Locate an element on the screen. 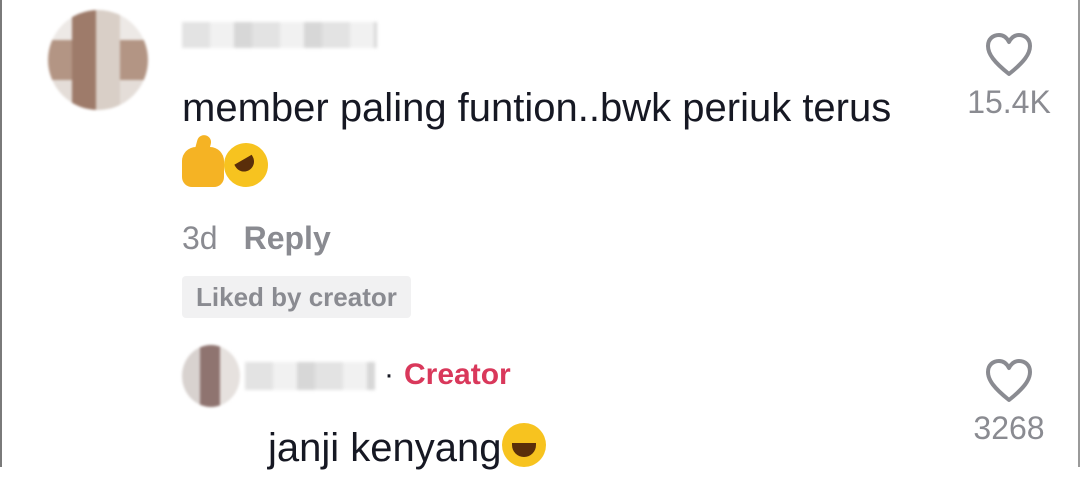 The image size is (1080, 478). comment-text-body: member paling funtion..bwk periuk terus is located at coordinates (537, 108).